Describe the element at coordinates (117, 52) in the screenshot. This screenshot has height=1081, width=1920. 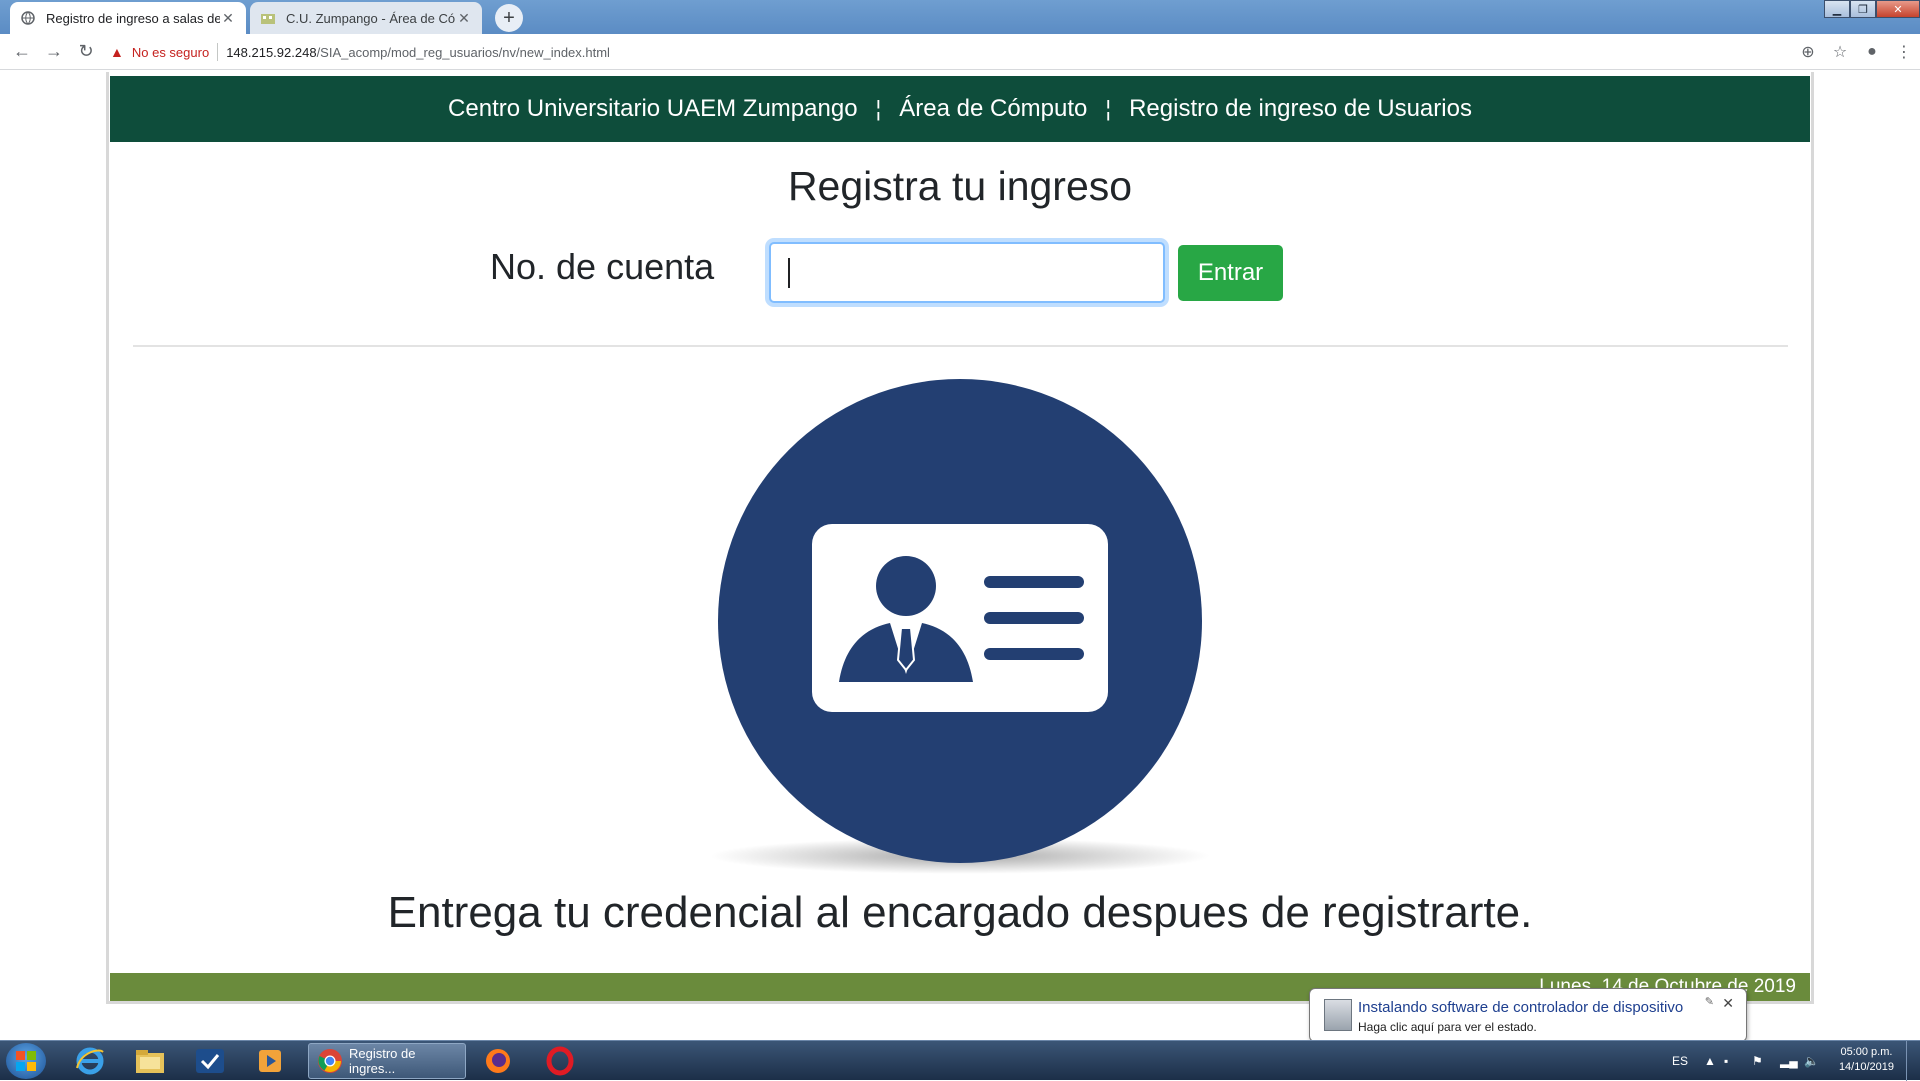
I see `warning-icon: ▲` at that location.